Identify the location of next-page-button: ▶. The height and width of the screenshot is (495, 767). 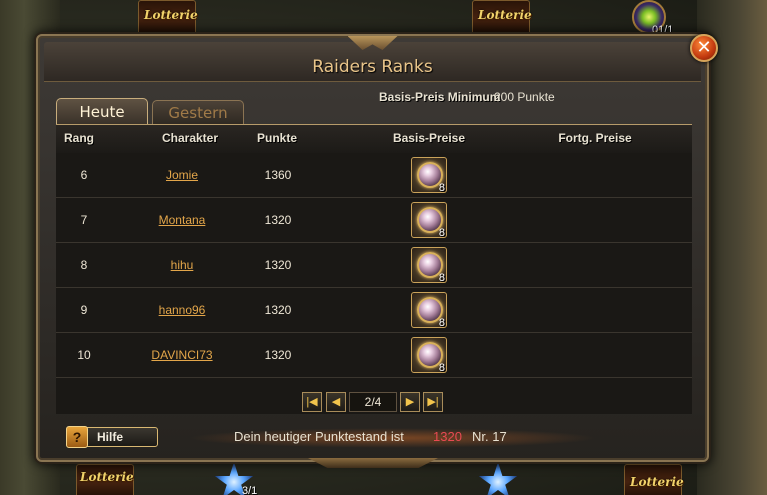
(410, 402).